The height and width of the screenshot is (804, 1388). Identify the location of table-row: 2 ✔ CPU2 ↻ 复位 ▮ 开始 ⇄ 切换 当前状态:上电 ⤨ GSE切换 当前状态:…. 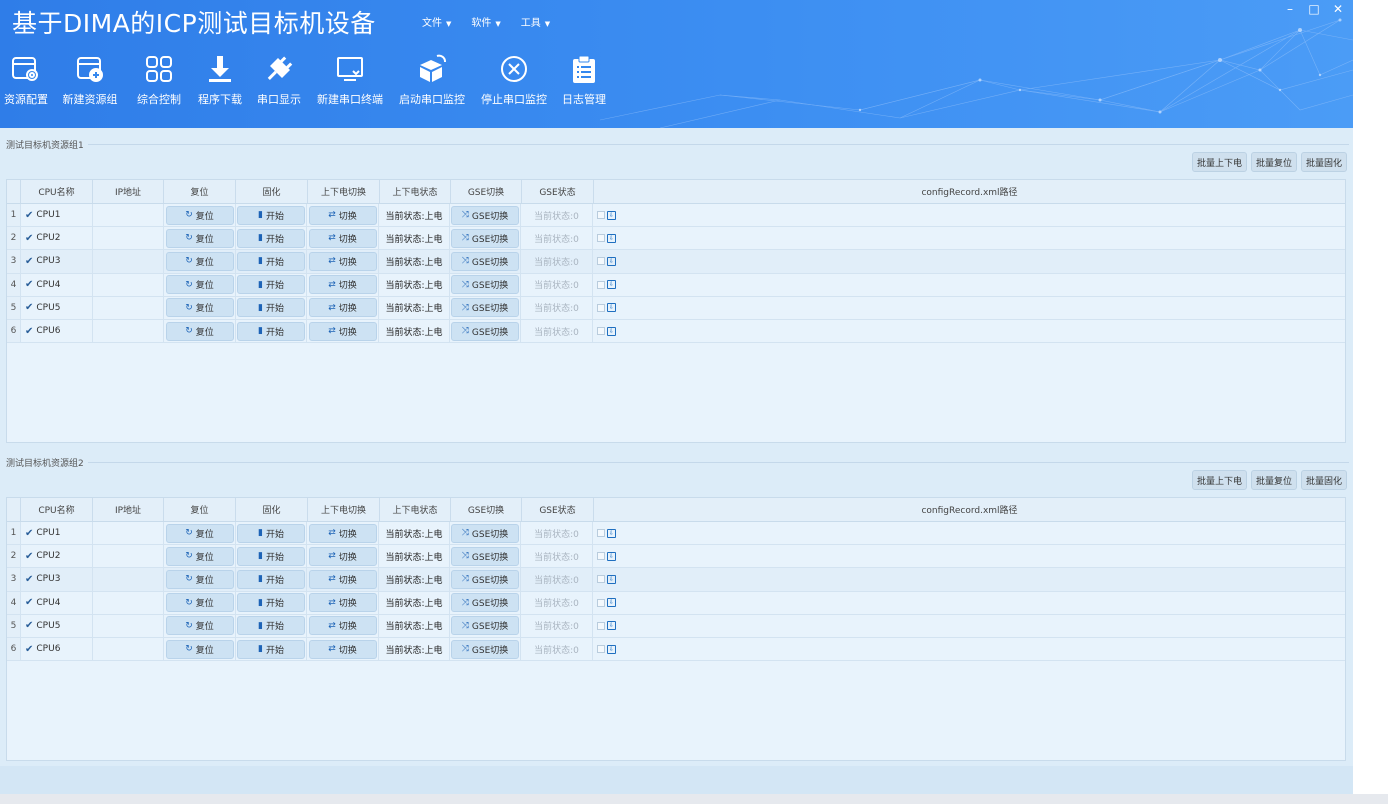
(676, 239).